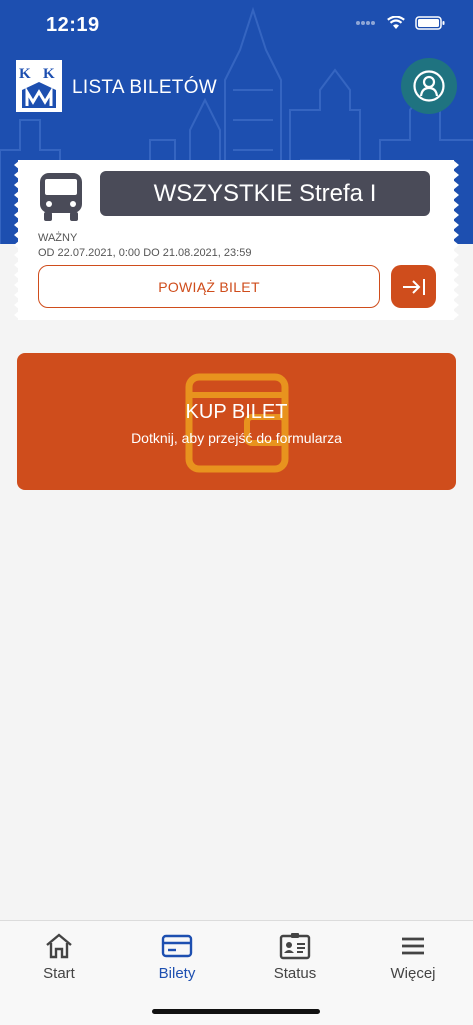 The height and width of the screenshot is (1025, 473). I want to click on tab-status-label: Status, so click(295, 973).